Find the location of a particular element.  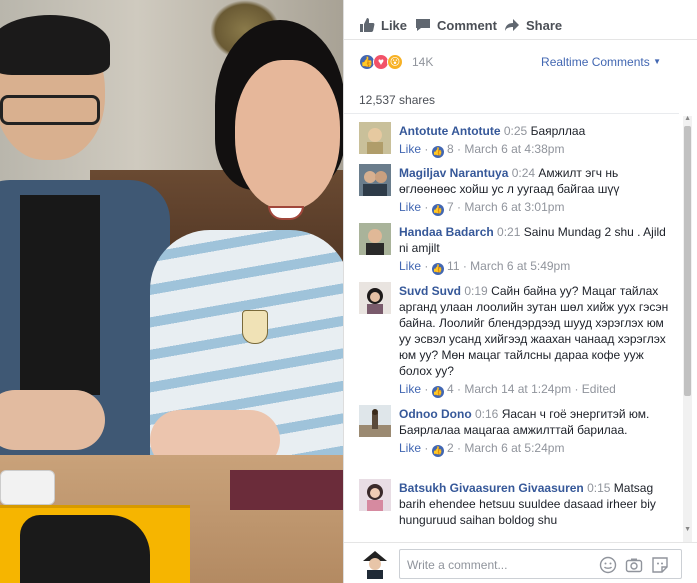

realtime-comments-label: Realtime Comments is located at coordinates (595, 62).